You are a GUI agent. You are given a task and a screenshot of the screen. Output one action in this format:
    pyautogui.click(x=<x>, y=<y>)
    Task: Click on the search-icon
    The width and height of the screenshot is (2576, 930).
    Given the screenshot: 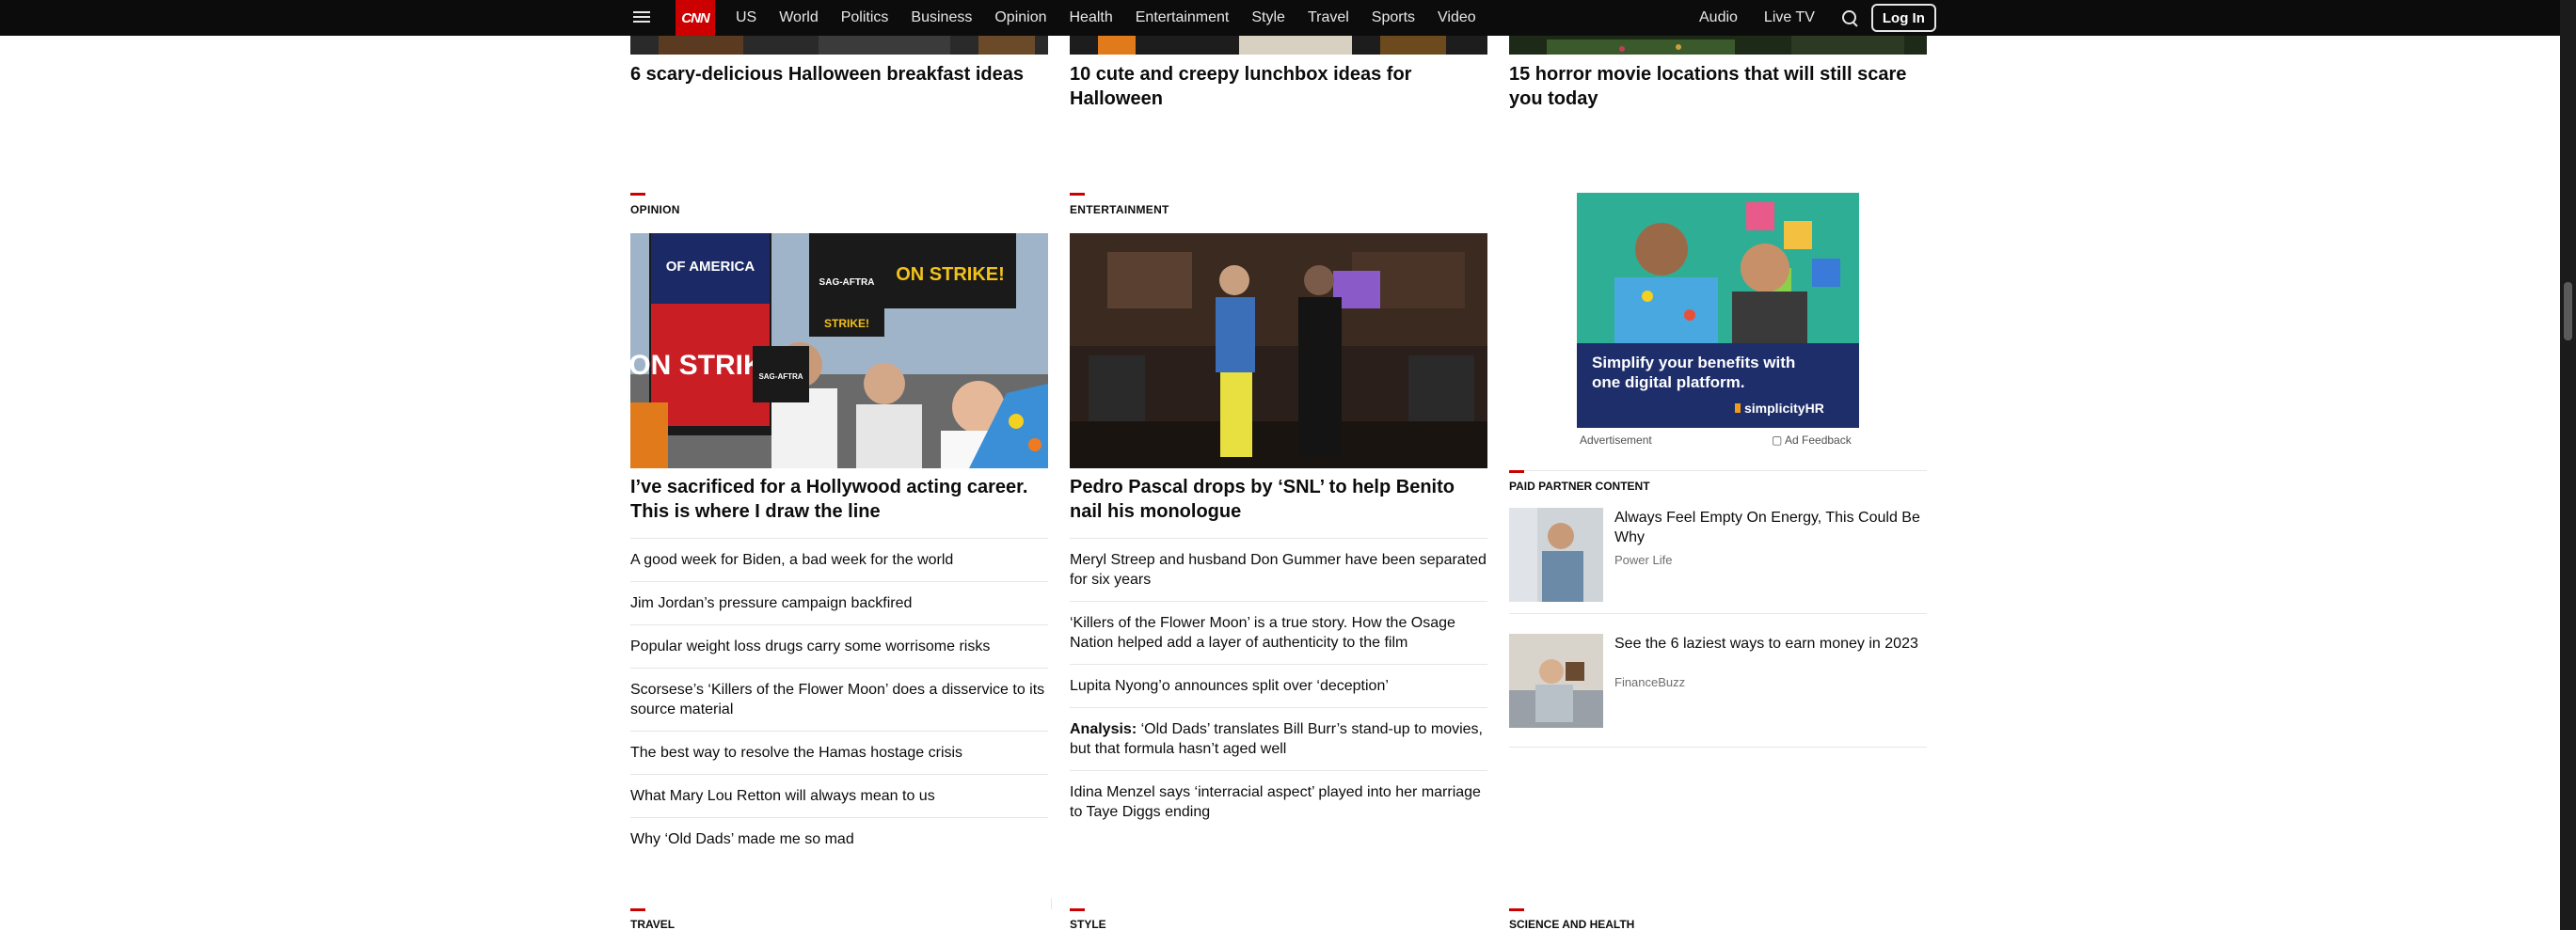 What is the action you would take?
    pyautogui.click(x=1849, y=17)
    